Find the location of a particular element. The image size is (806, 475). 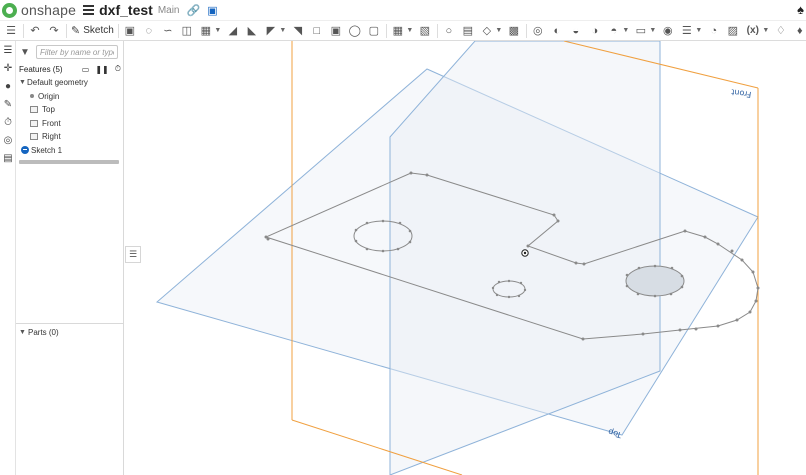

sweep-icon: ∽ is located at coordinates (168, 31).